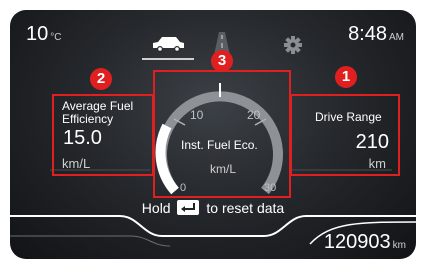 The height and width of the screenshot is (269, 426). What do you see at coordinates (56, 37) in the screenshot?
I see `temperature-unit: °C` at bounding box center [56, 37].